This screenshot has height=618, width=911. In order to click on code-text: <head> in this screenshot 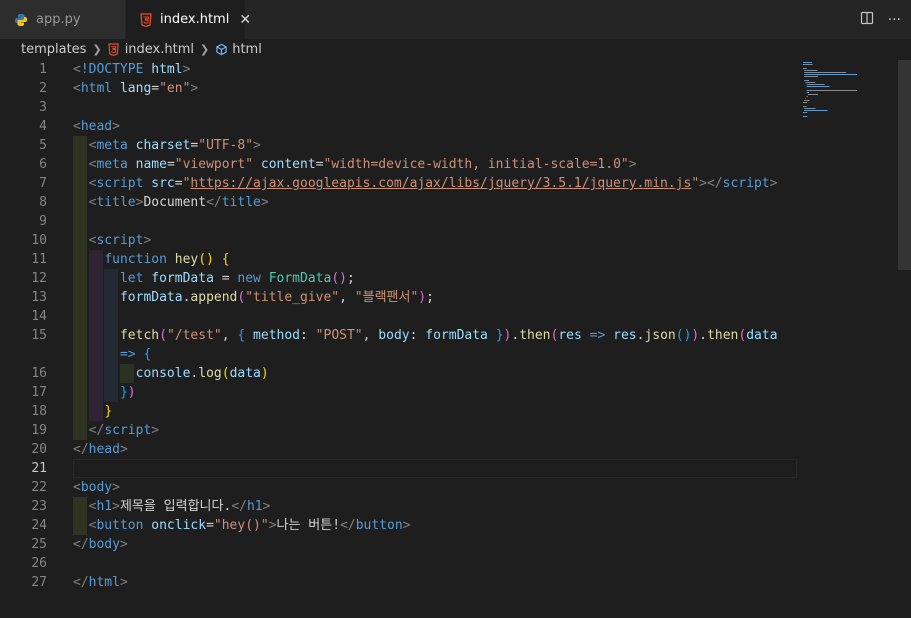, I will do `click(96, 126)`.